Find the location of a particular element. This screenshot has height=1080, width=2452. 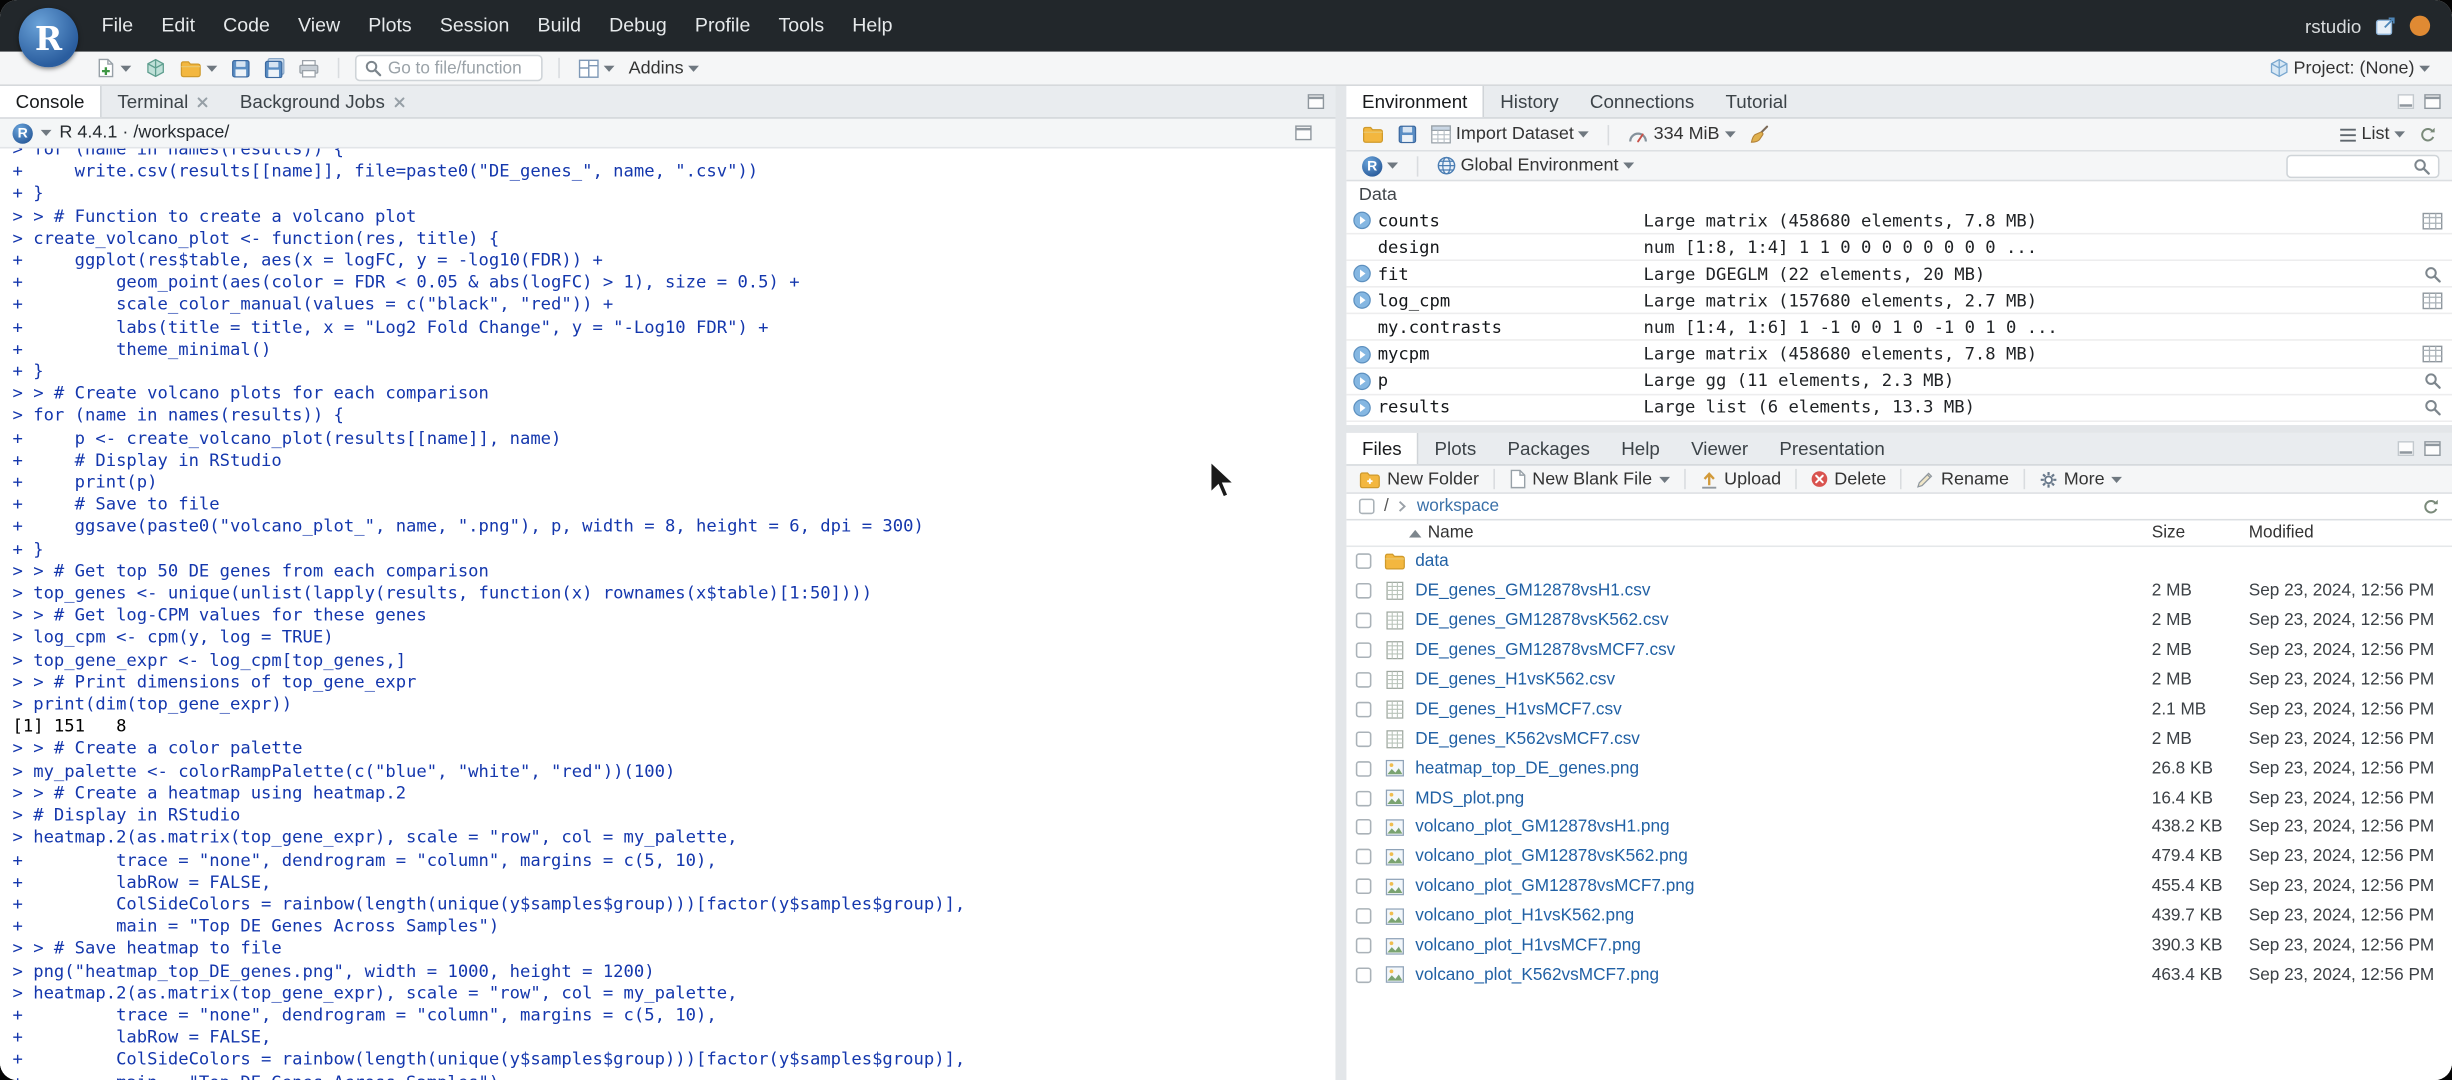

print-button is located at coordinates (309, 68).